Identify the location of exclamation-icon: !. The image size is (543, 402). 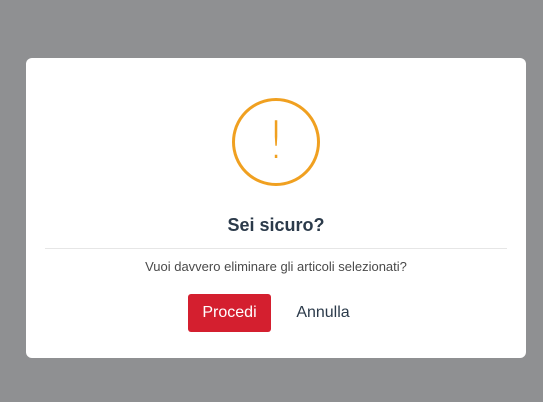
(276, 141).